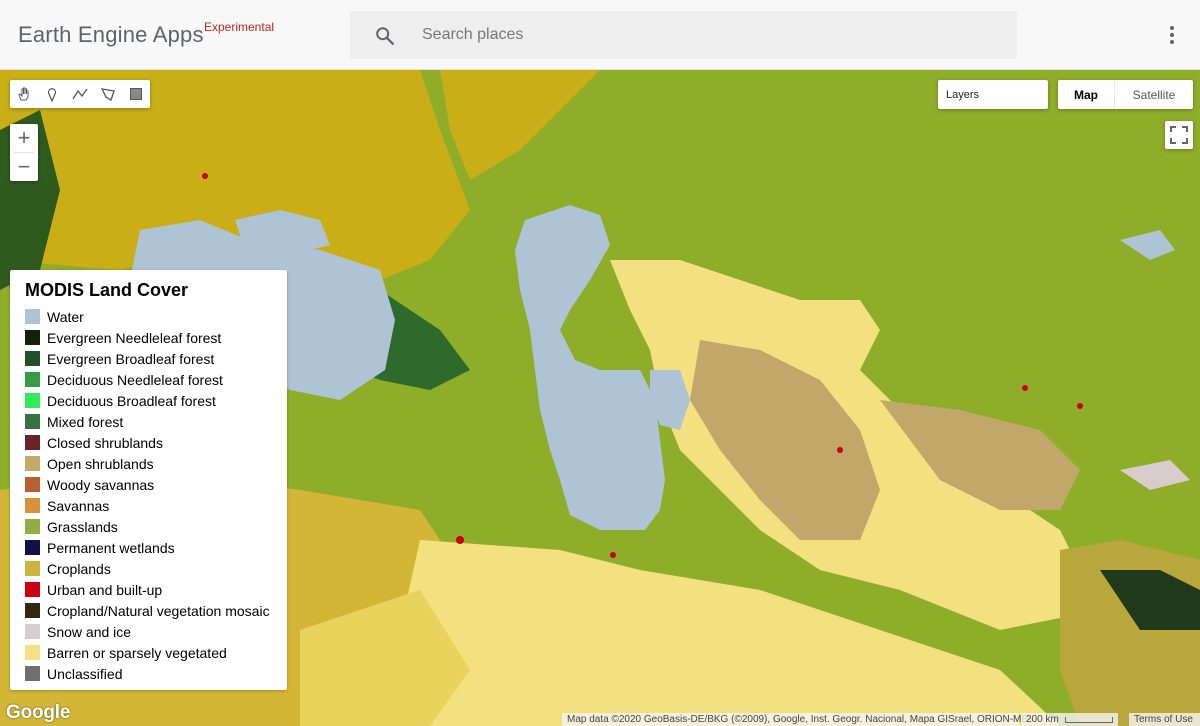  What do you see at coordinates (107, 290) in the screenshot?
I see `legend-title: MODIS Land Cover` at bounding box center [107, 290].